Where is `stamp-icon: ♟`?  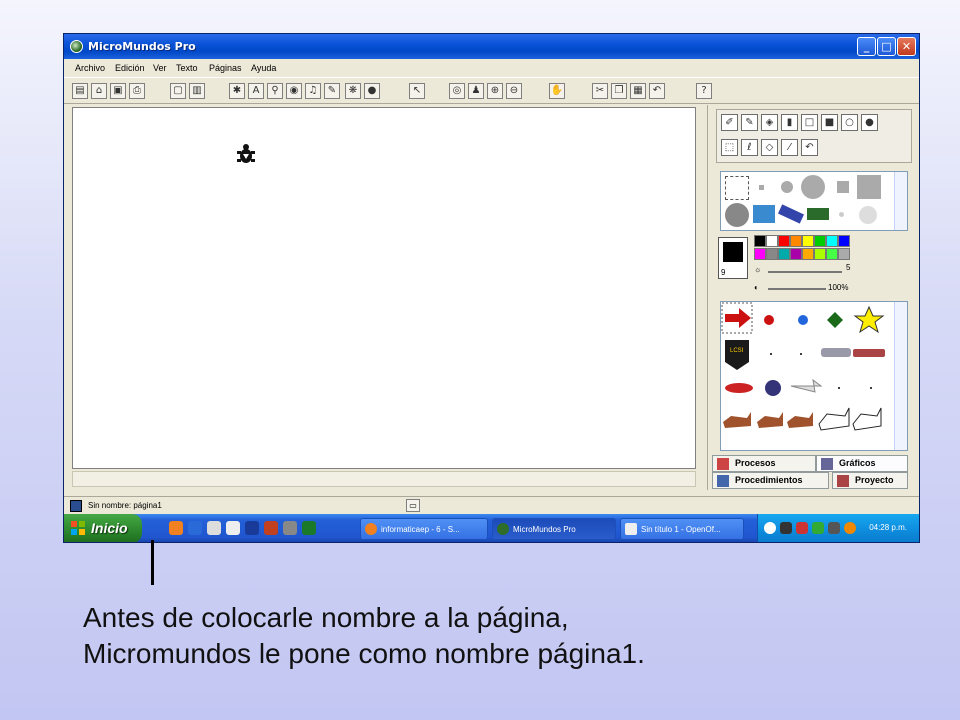 stamp-icon: ♟ is located at coordinates (476, 91).